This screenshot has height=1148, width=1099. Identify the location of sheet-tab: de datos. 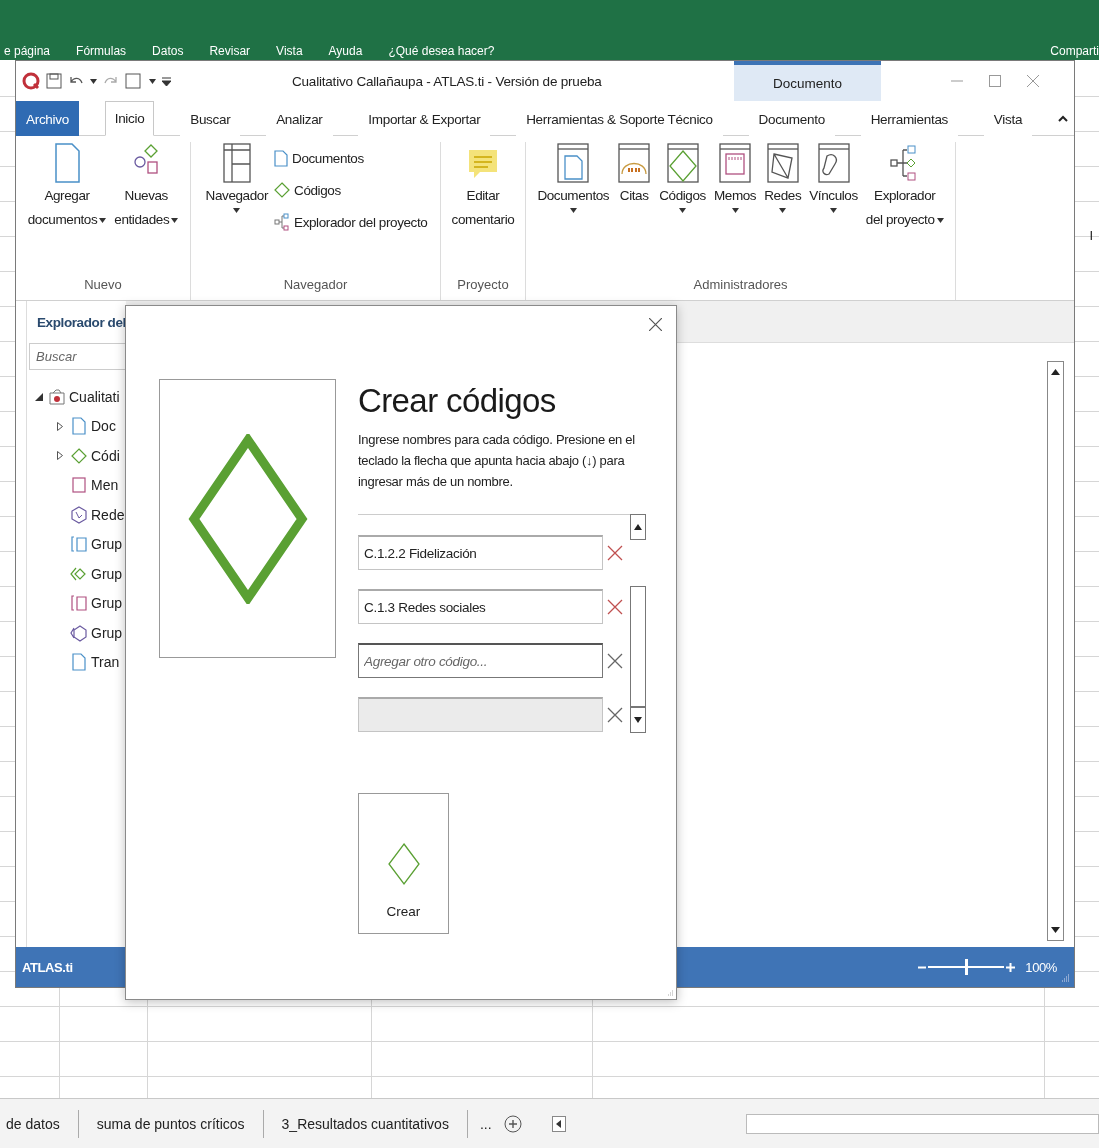
(39, 1123).